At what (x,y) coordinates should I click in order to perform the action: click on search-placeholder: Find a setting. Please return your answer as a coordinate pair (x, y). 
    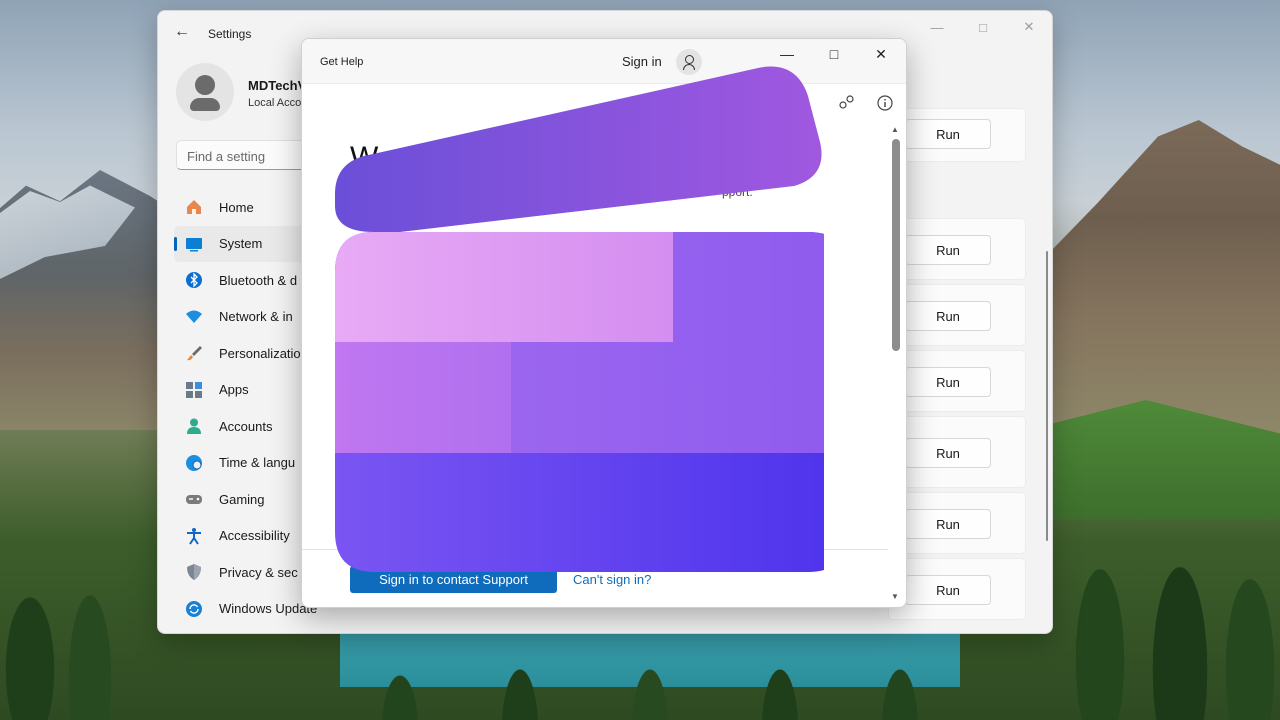
    Looking at the image, I should click on (226, 156).